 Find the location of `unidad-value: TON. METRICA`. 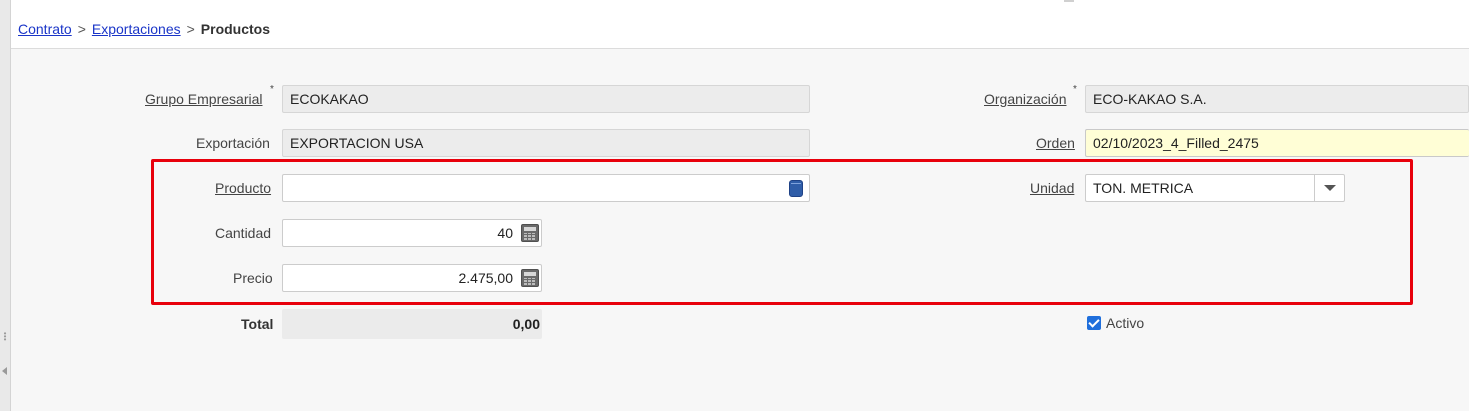

unidad-value: TON. METRICA is located at coordinates (1143, 188).